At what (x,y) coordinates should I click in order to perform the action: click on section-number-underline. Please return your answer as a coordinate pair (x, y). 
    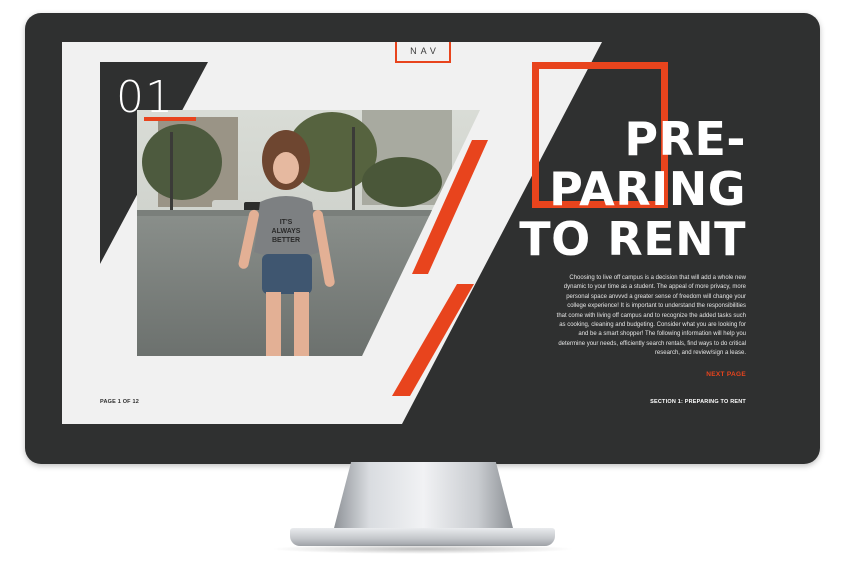
    Looking at the image, I should click on (170, 119).